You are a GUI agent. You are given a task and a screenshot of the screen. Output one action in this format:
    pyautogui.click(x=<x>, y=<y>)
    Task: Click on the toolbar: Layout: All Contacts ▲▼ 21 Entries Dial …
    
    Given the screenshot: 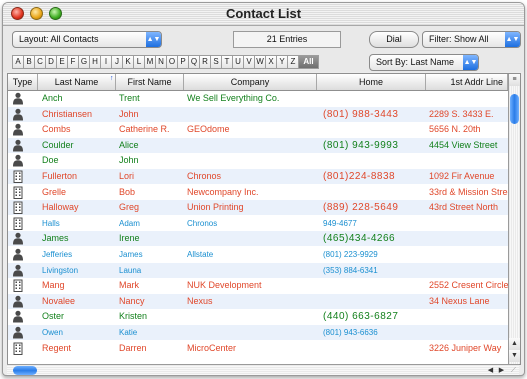 What is the action you would take?
    pyautogui.click(x=263, y=49)
    